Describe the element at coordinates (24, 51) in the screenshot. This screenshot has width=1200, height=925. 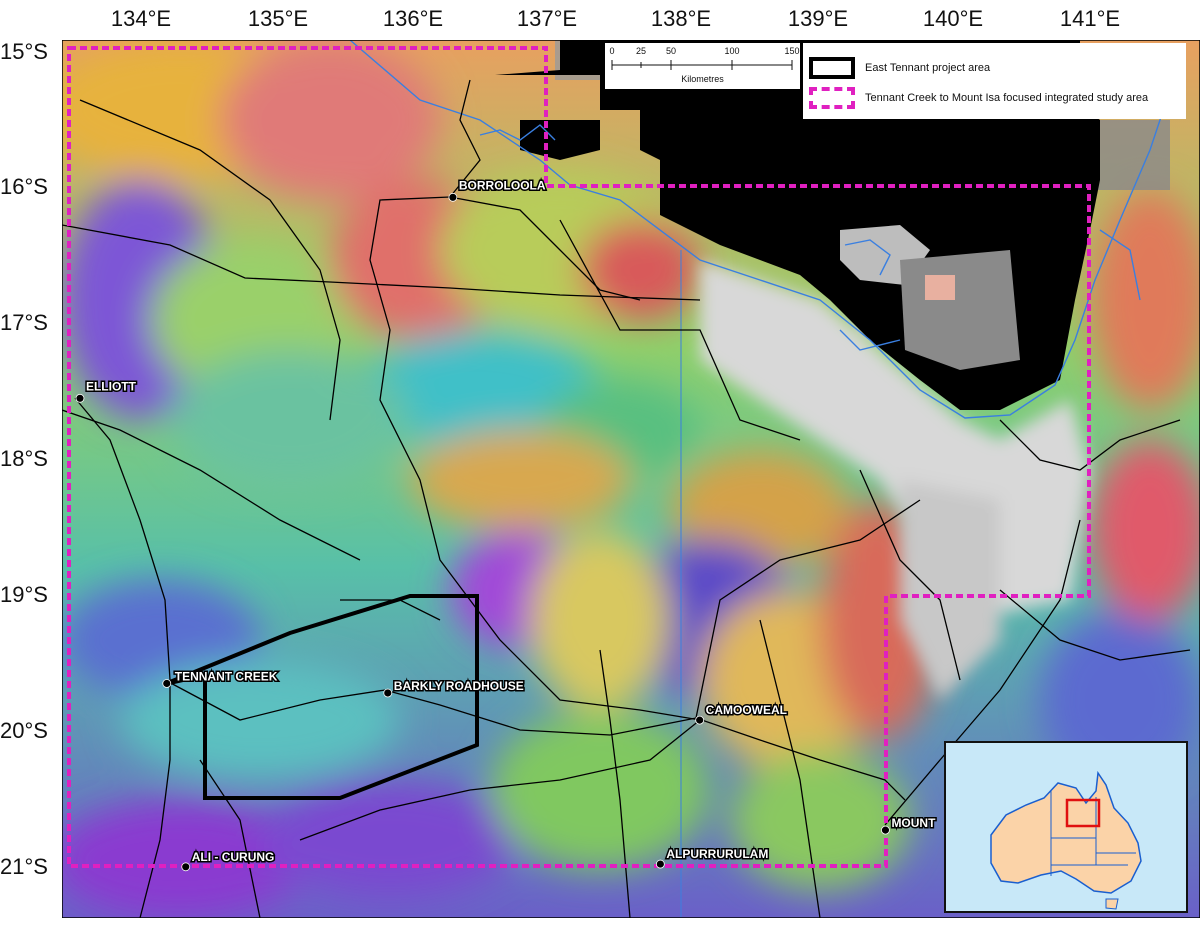
I see `lat-tick-label: 15°S` at that location.